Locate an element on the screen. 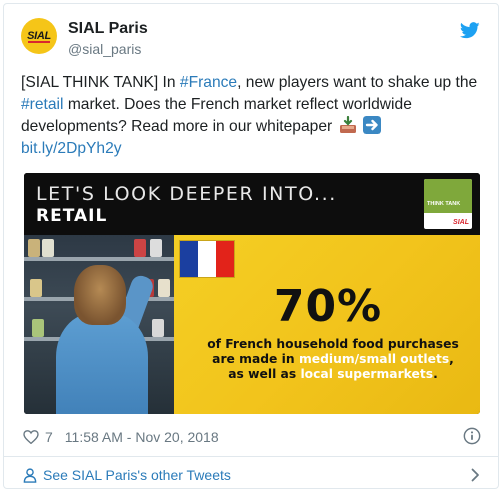 The width and height of the screenshot is (502, 492). stat-highlight-supermarkets: local supermarkets is located at coordinates (367, 374).